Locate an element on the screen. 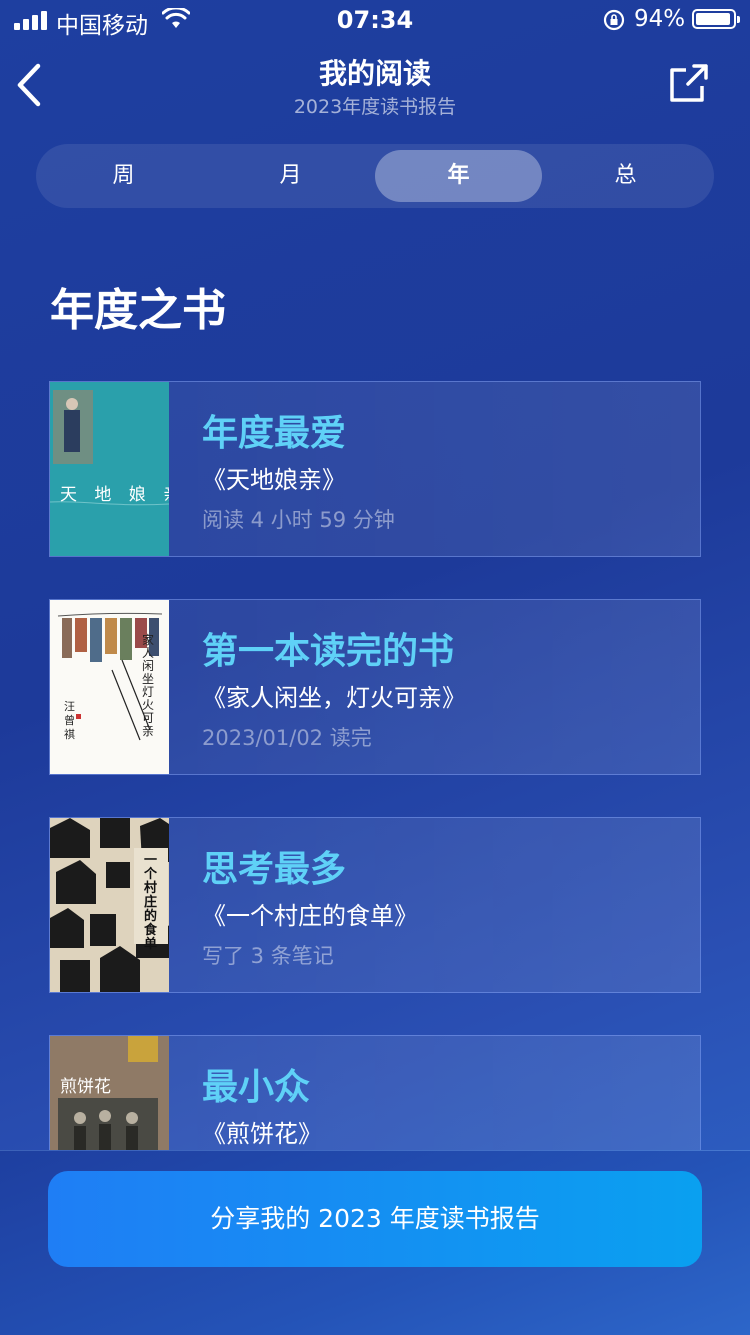 Image resolution: width=750 pixels, height=1335 pixels. cover-title: 煎饼花 is located at coordinates (85, 1087).